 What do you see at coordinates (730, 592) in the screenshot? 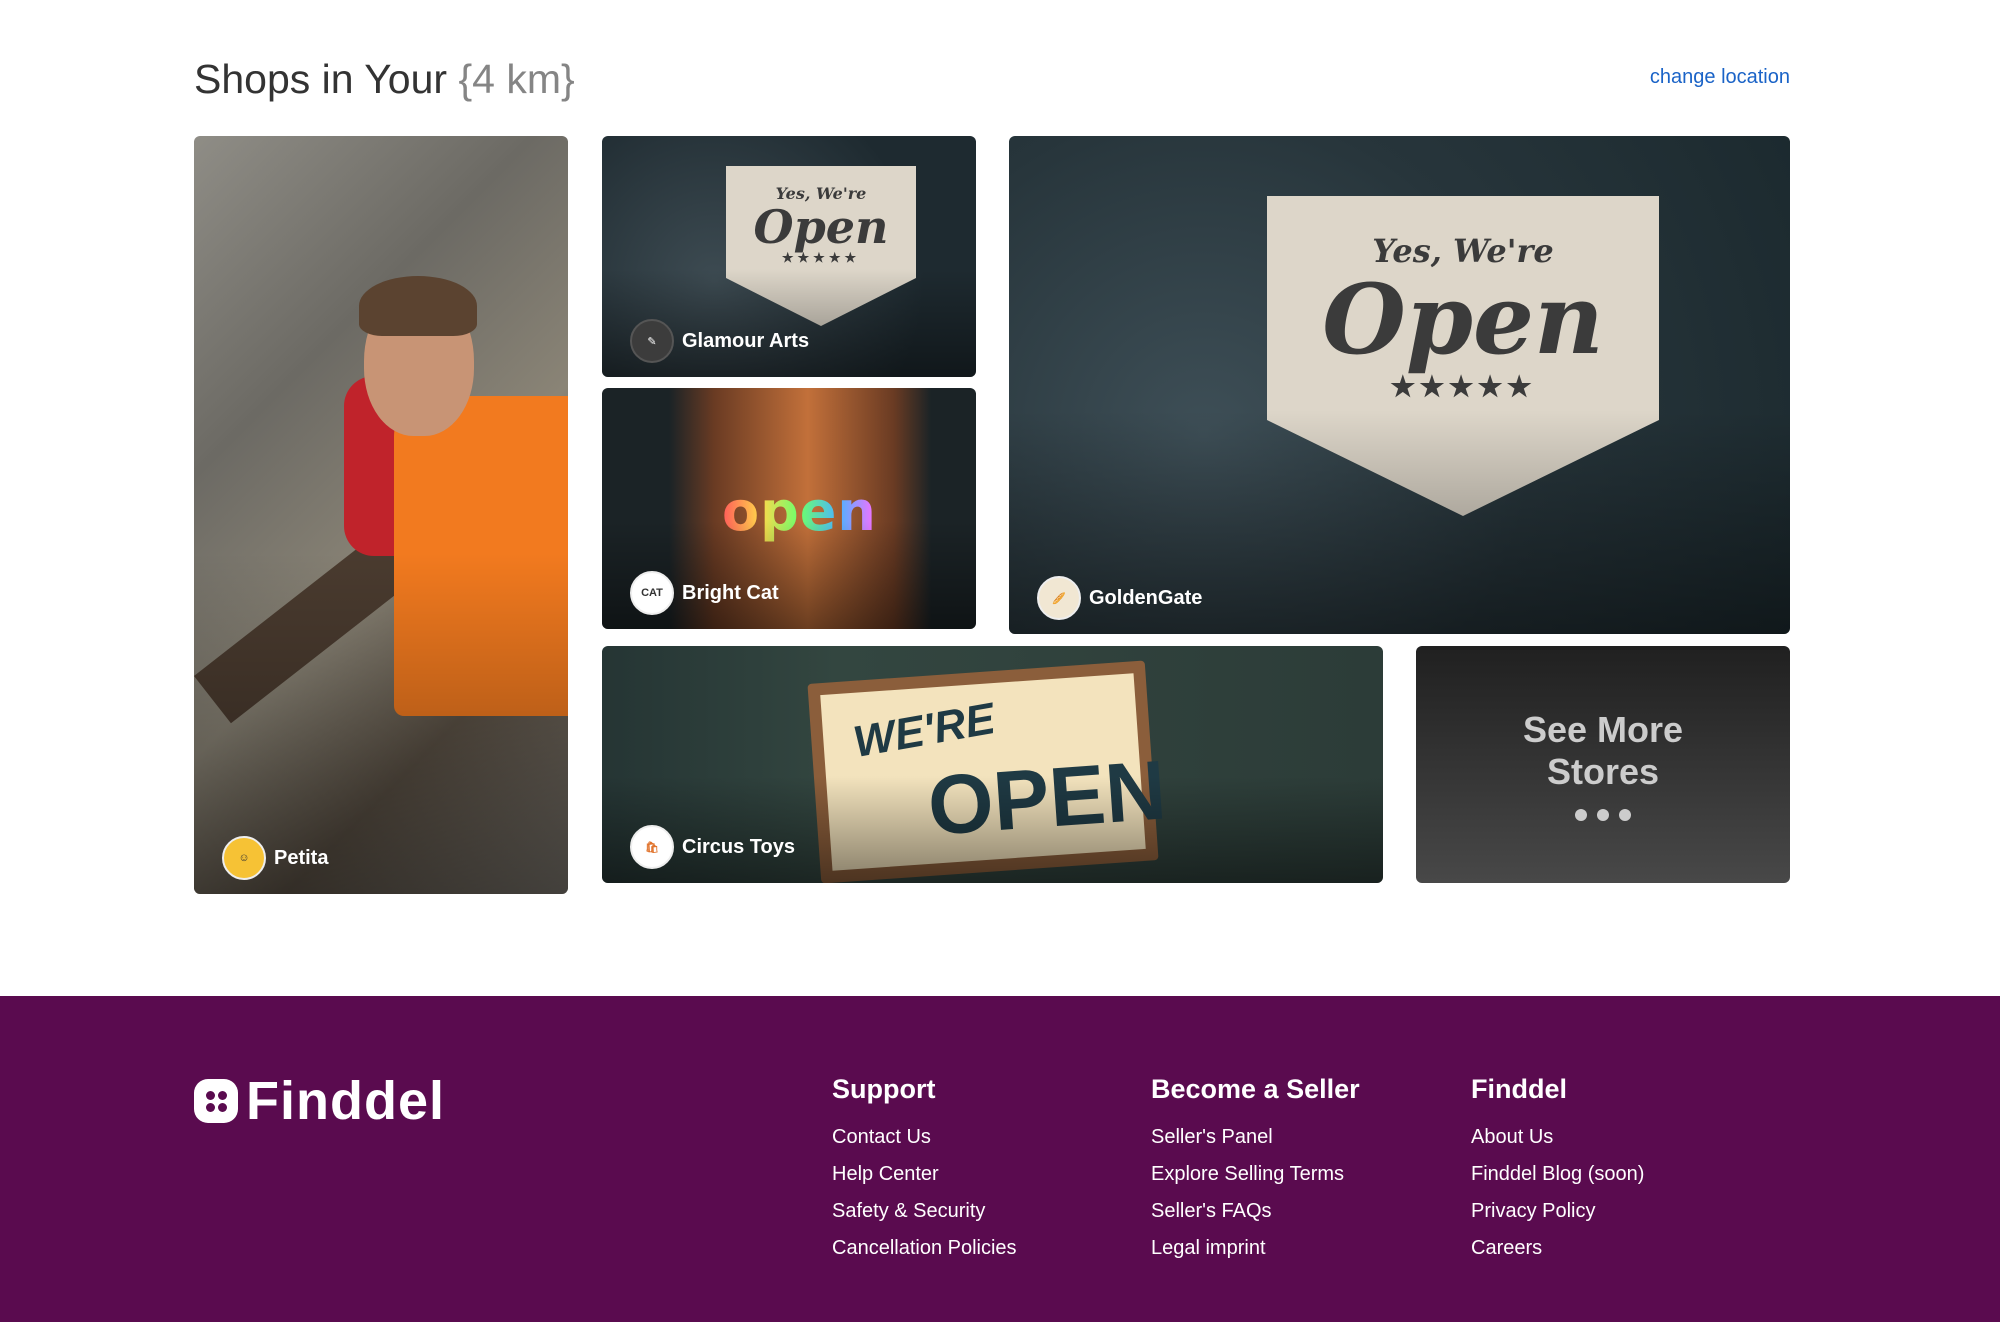
I see `store-name: Bright Cat` at bounding box center [730, 592].